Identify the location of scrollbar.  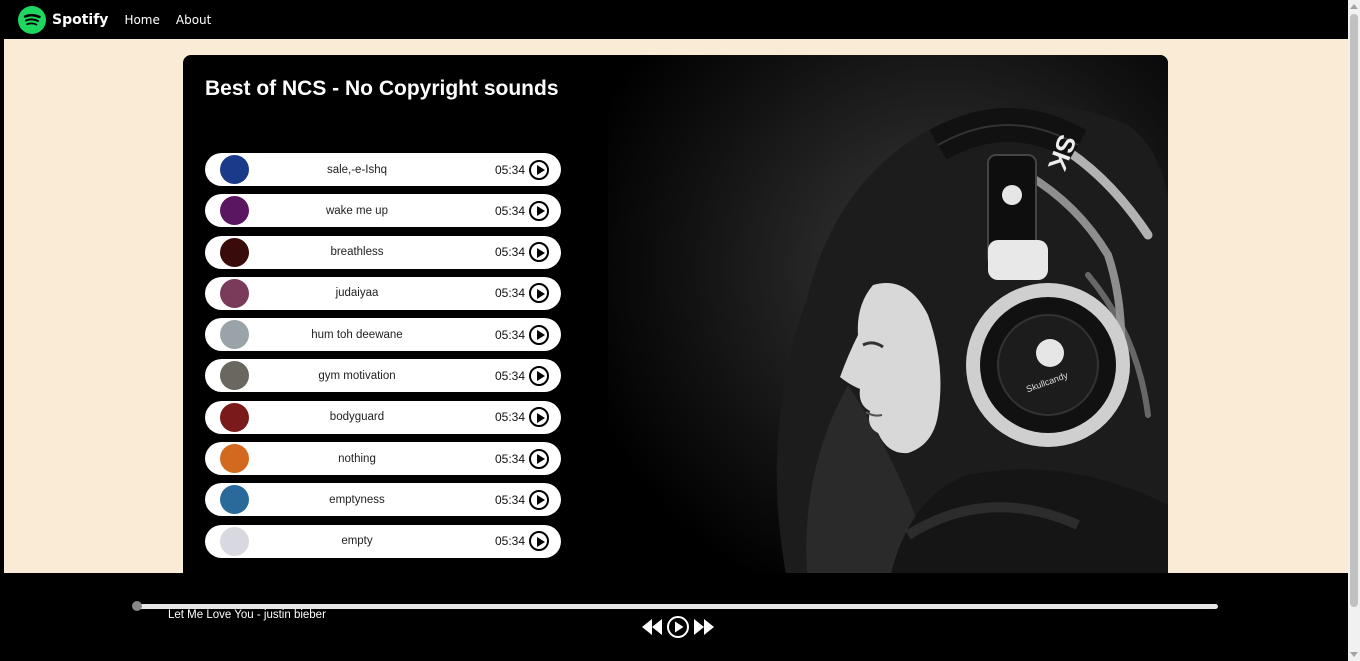
(1354, 330).